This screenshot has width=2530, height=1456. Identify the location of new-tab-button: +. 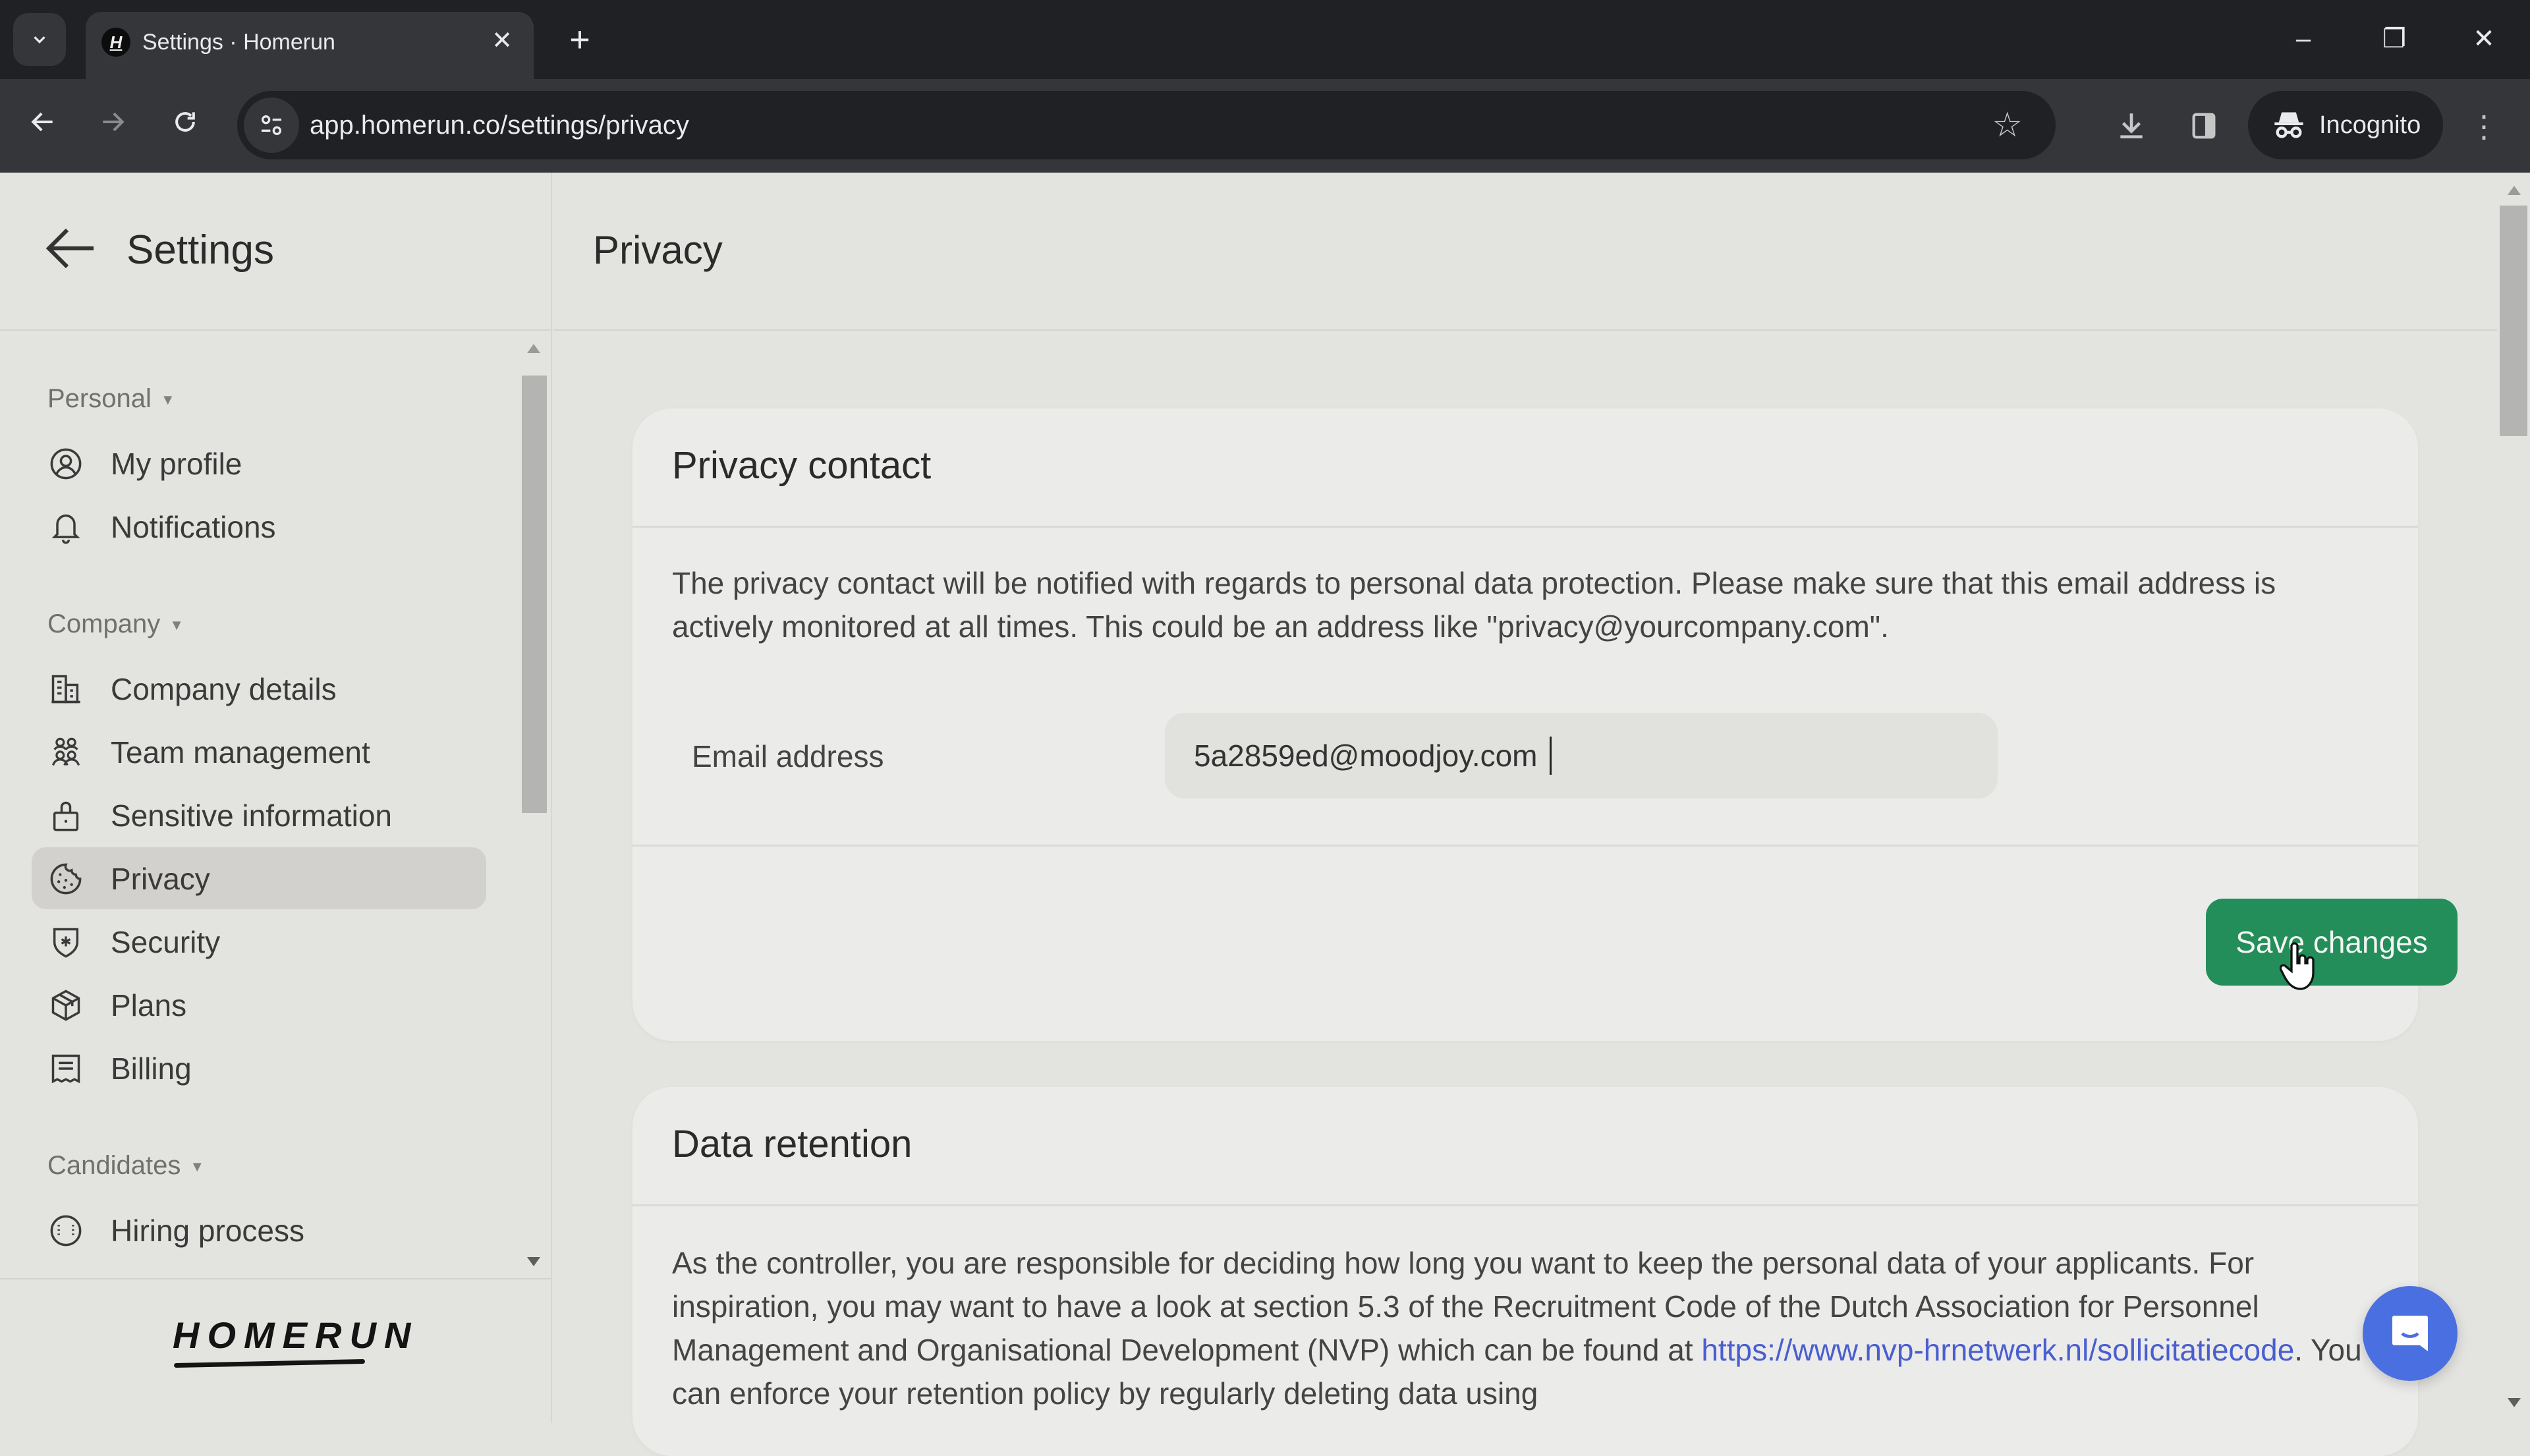
(580, 39).